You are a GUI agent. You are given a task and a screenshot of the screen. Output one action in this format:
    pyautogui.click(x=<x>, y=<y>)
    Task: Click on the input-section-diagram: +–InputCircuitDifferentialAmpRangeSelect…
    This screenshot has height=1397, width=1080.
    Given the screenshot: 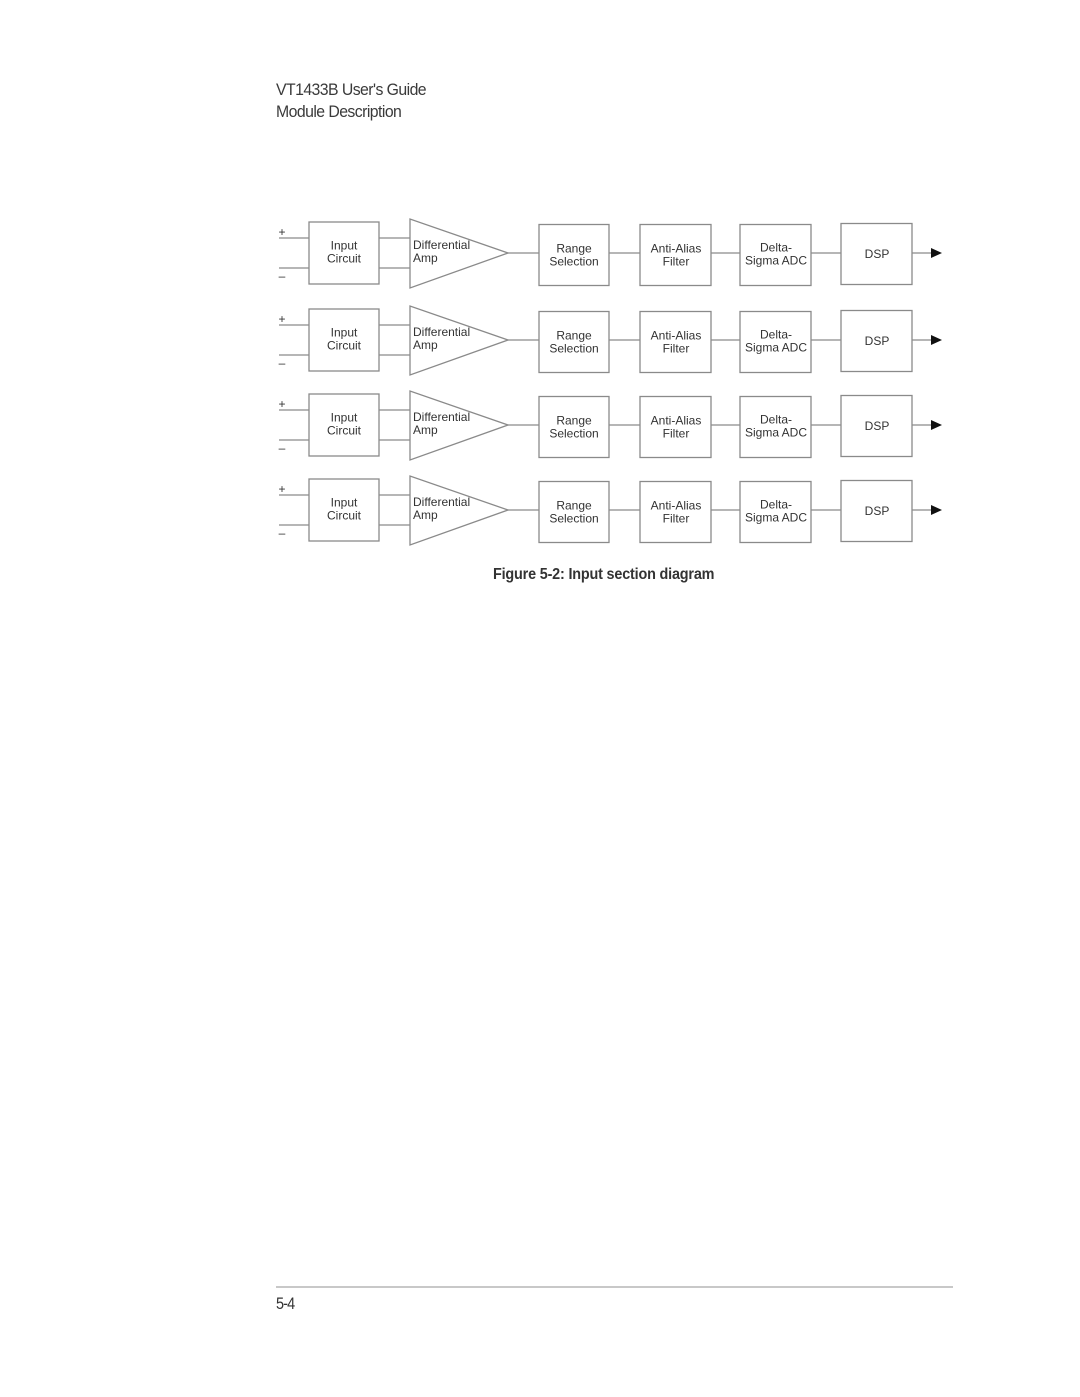 What is the action you would take?
    pyautogui.click(x=610, y=382)
    